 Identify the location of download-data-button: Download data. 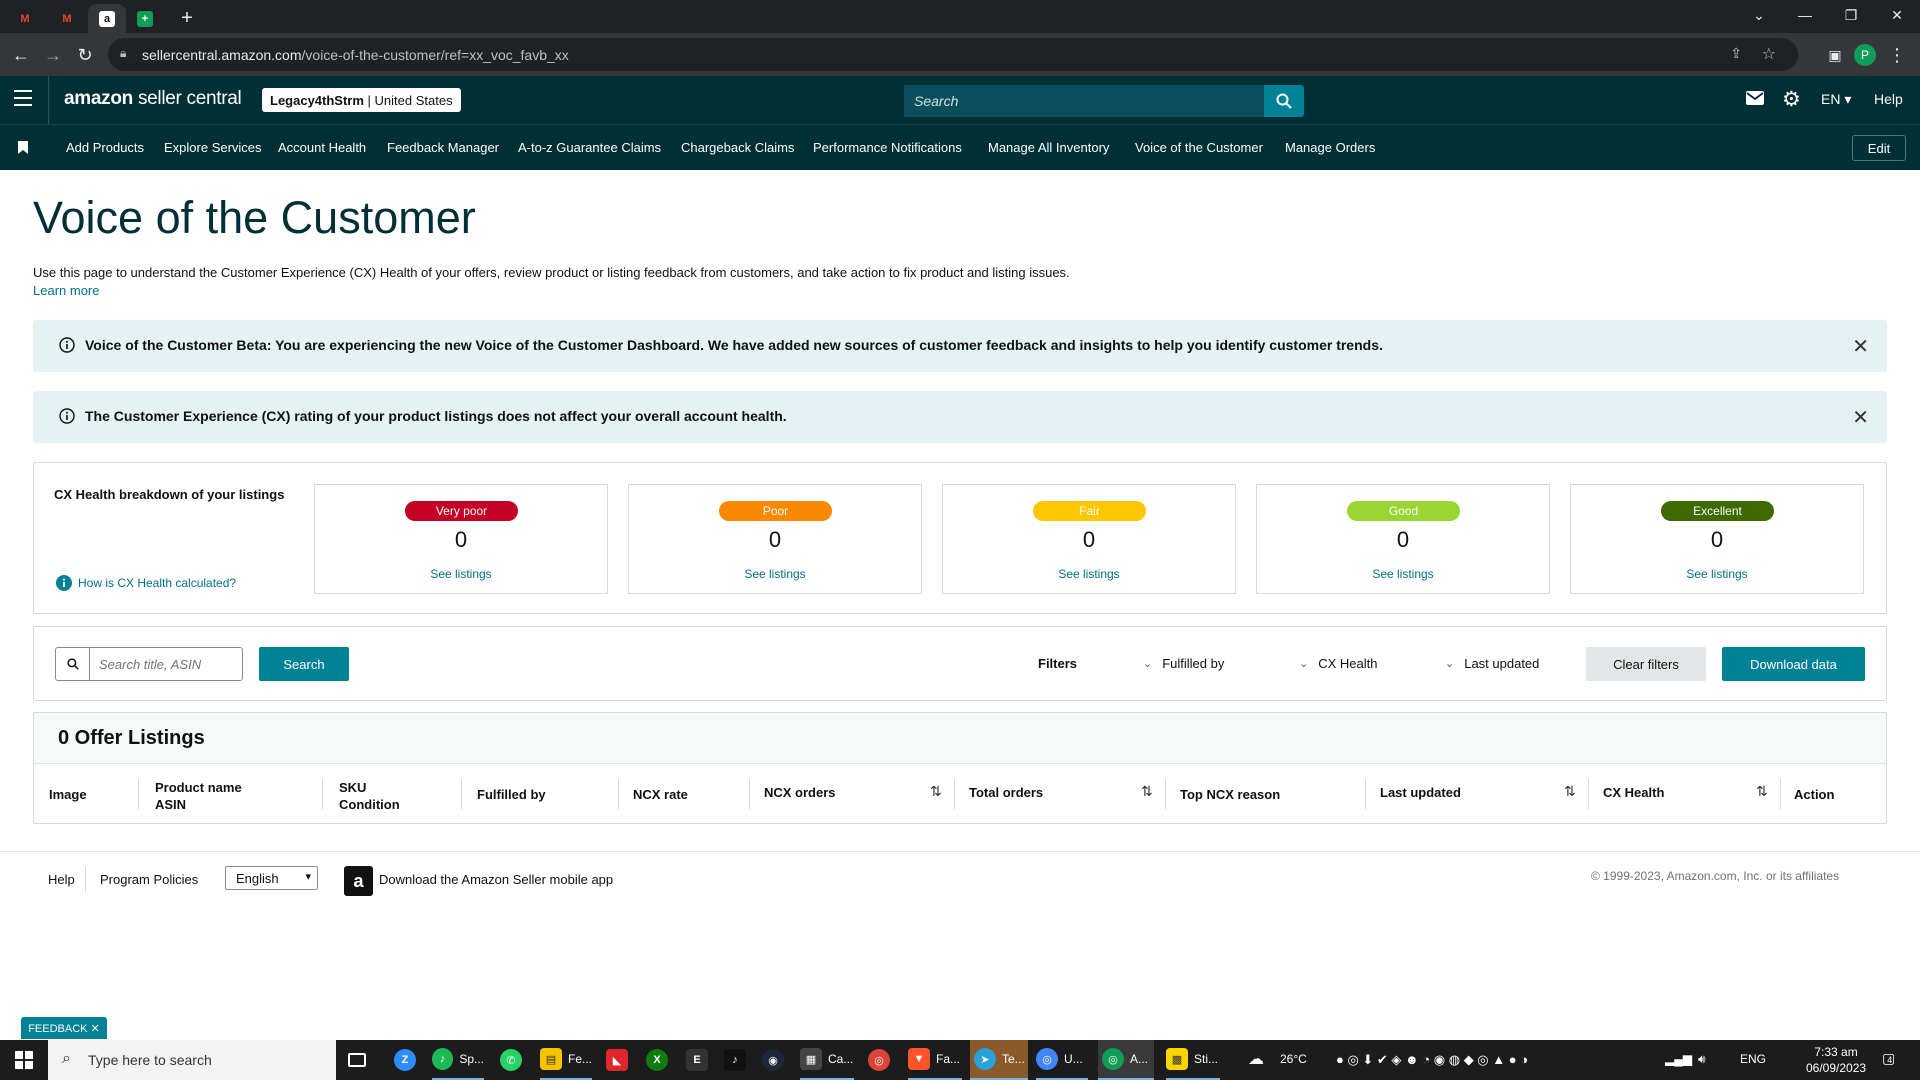
(1793, 664).